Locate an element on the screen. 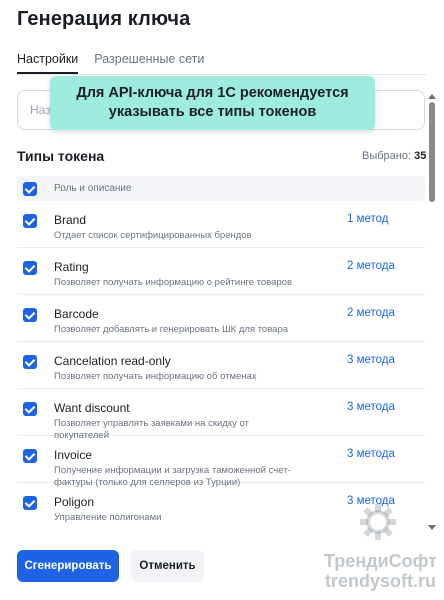 This screenshot has width=444, height=600. cancel-button: Отменить is located at coordinates (167, 566).